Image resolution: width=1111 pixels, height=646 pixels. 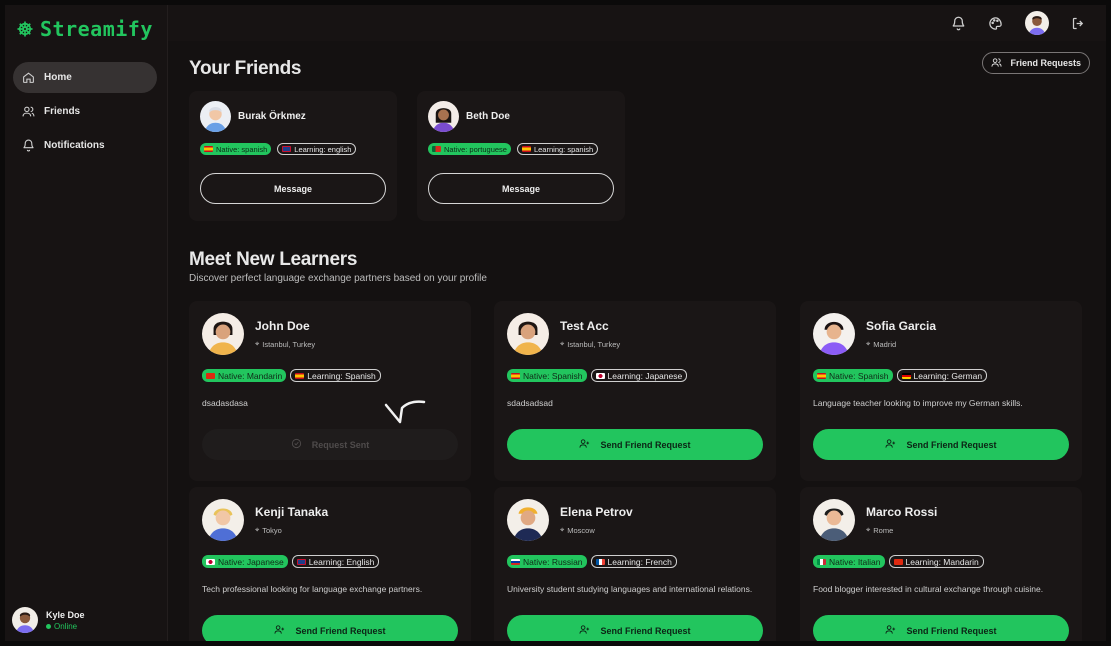 What do you see at coordinates (637, 23) in the screenshot?
I see `topbar` at bounding box center [637, 23].